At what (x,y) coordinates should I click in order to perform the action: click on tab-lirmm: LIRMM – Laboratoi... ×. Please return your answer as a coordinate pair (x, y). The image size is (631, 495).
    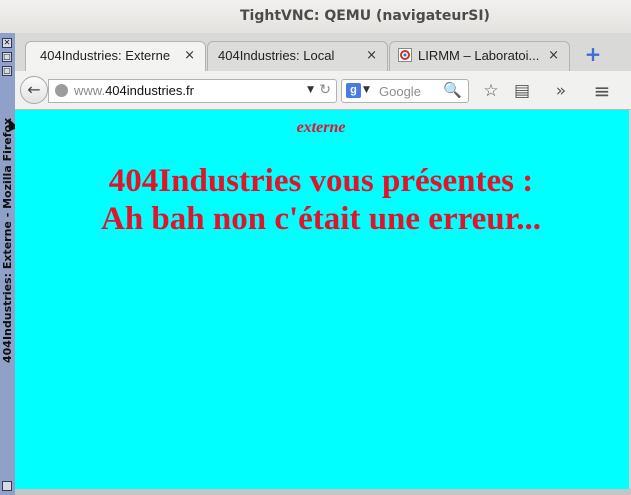
    Looking at the image, I should click on (479, 56).